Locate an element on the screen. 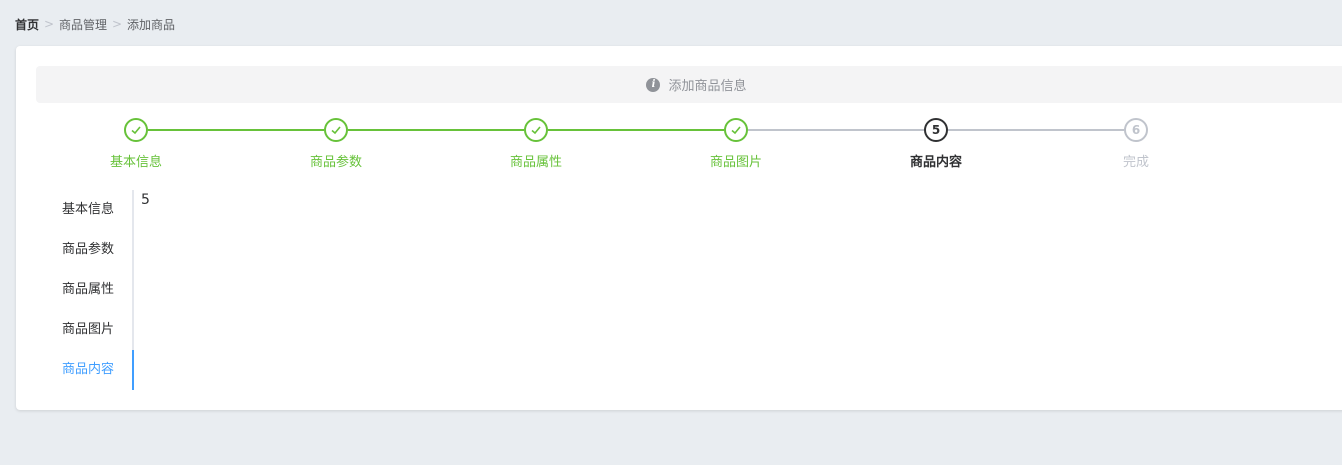 The height and width of the screenshot is (465, 1342). step-title: 商品属性 is located at coordinates (535, 162).